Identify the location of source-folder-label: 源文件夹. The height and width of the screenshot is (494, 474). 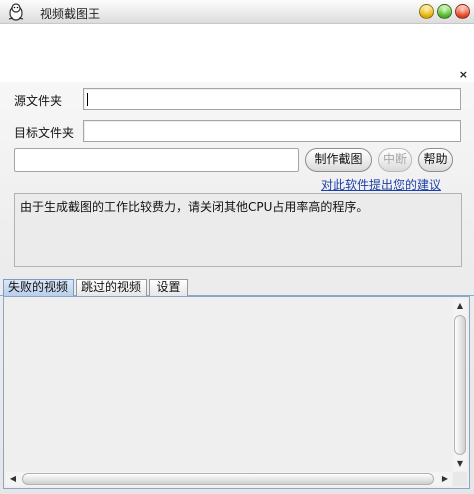
(38, 101).